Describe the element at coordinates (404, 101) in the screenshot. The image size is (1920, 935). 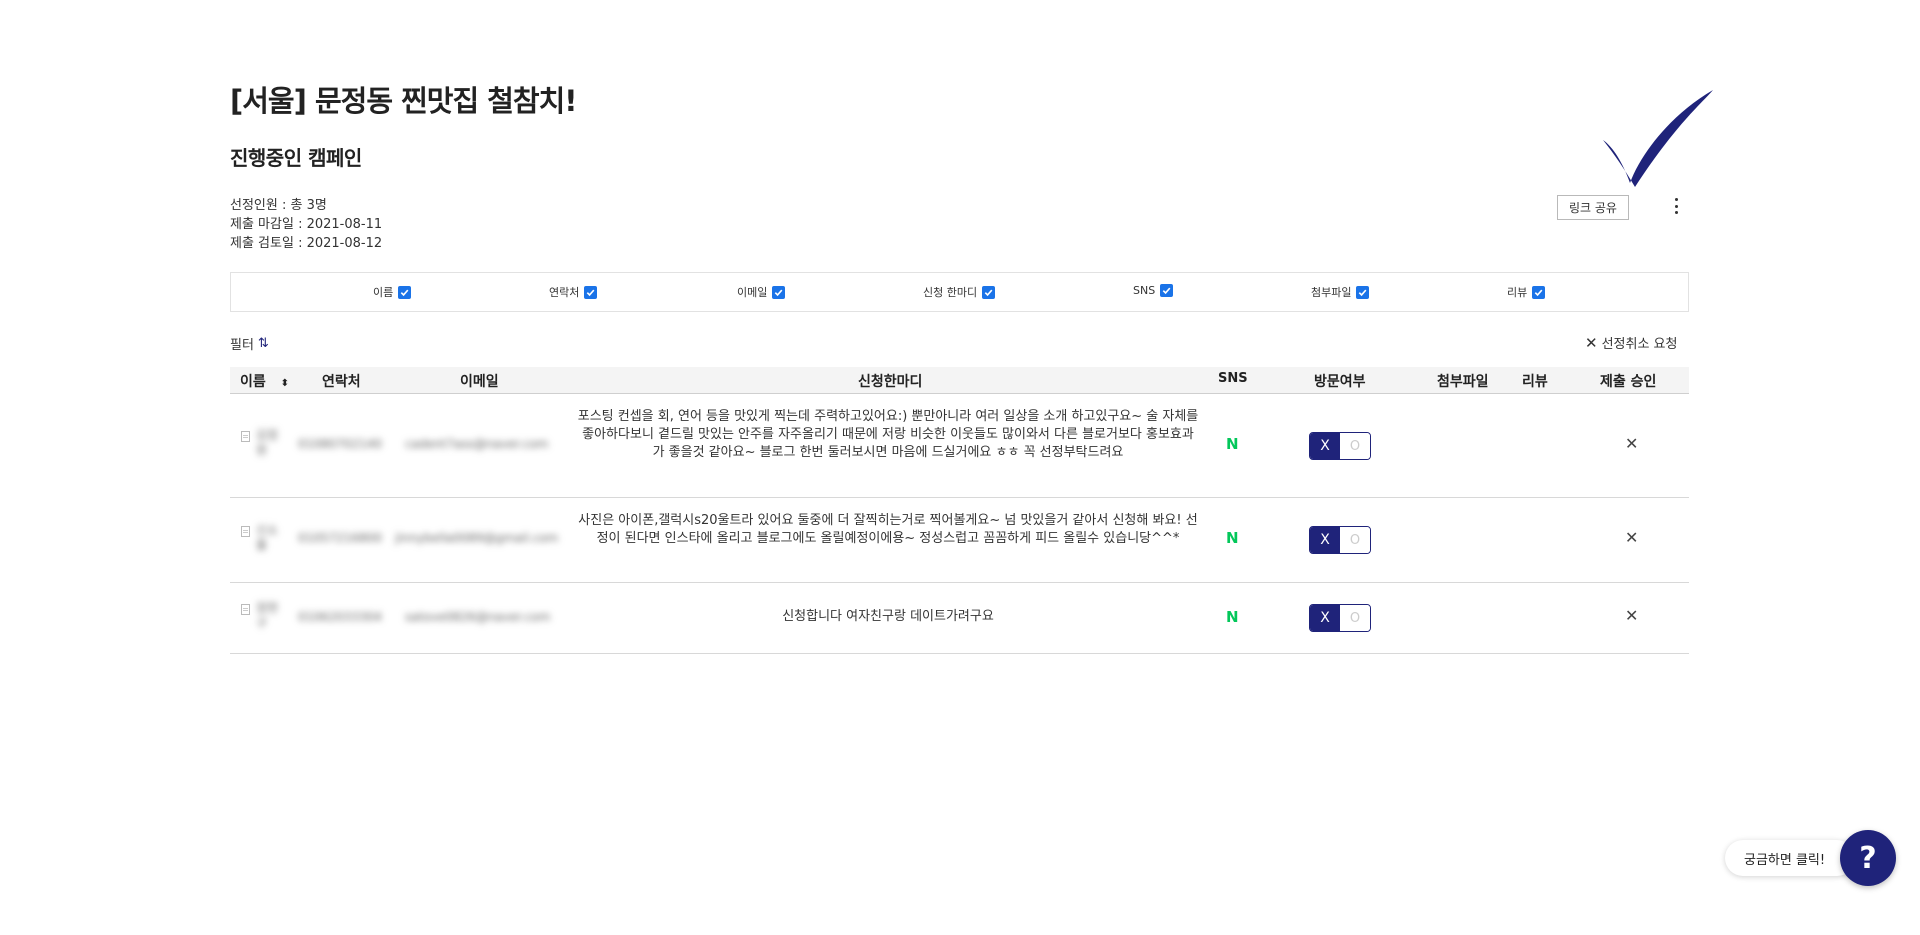
I see `campaign-title: [서울] 문정동 찐맛집 철참치!` at that location.